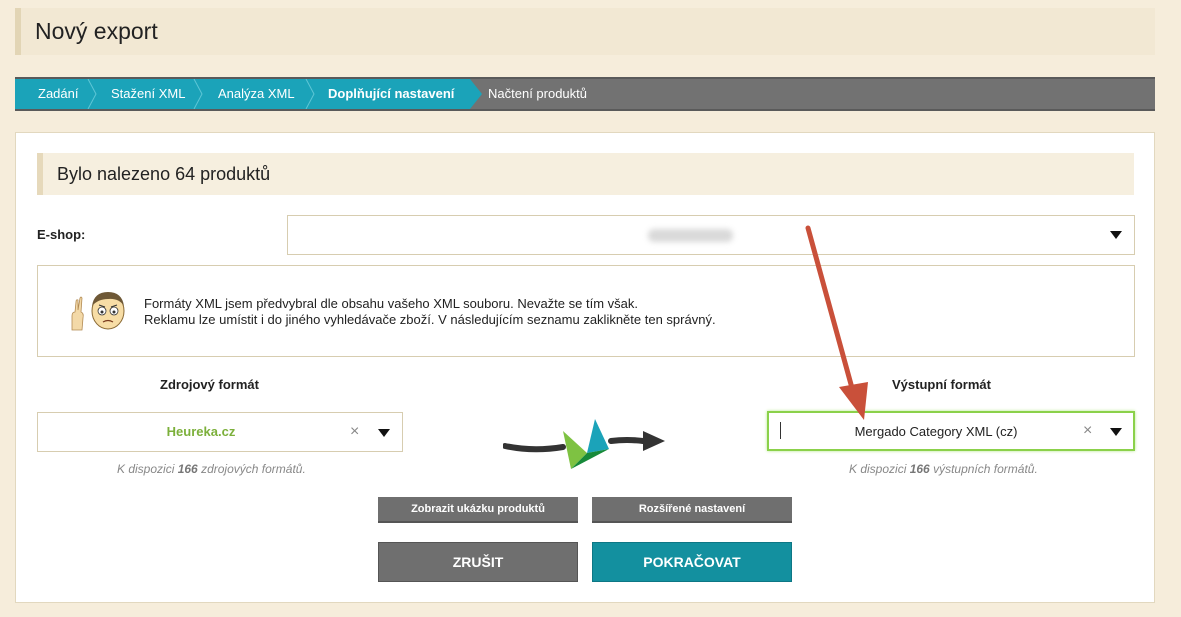  Describe the element at coordinates (780, 430) in the screenshot. I see `text-cursor` at that location.